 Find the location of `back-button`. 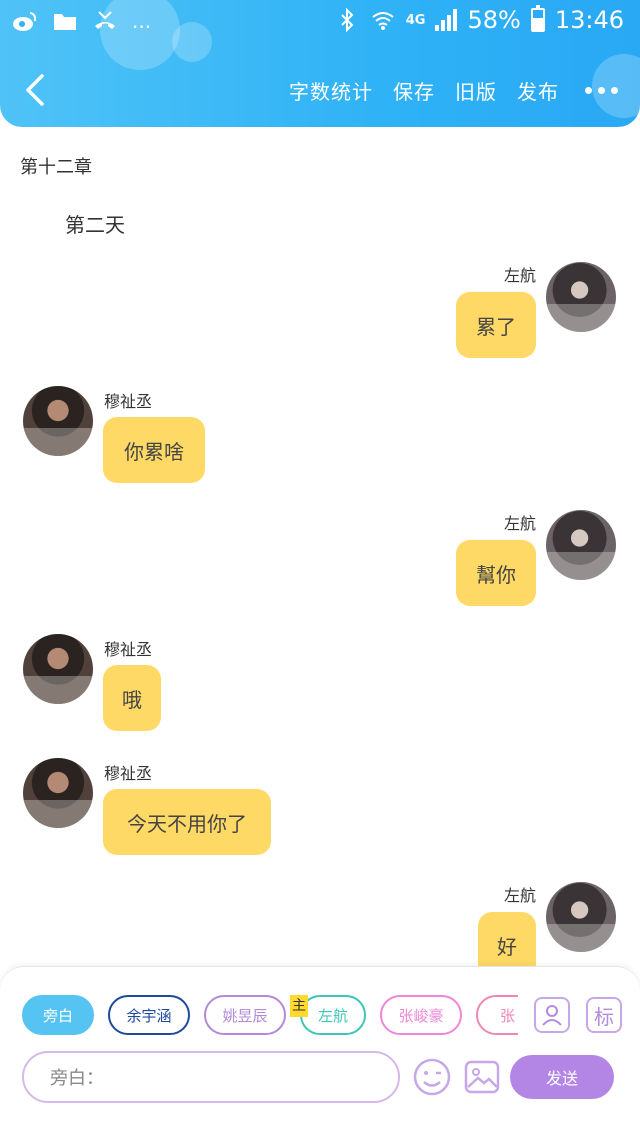

back-button is located at coordinates (38, 90).